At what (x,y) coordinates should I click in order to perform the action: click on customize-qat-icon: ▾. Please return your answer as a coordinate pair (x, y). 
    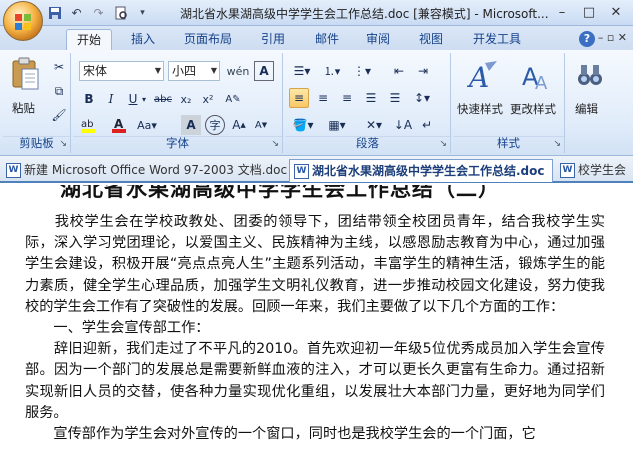
    Looking at the image, I should click on (142, 12).